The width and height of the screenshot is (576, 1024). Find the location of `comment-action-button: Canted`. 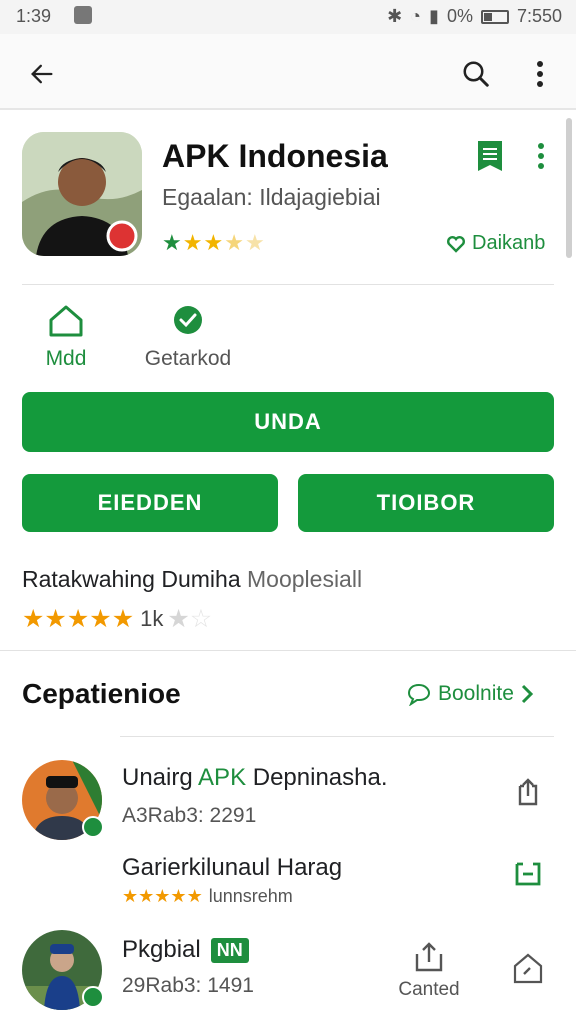

comment-action-button: Canted is located at coordinates (429, 970).